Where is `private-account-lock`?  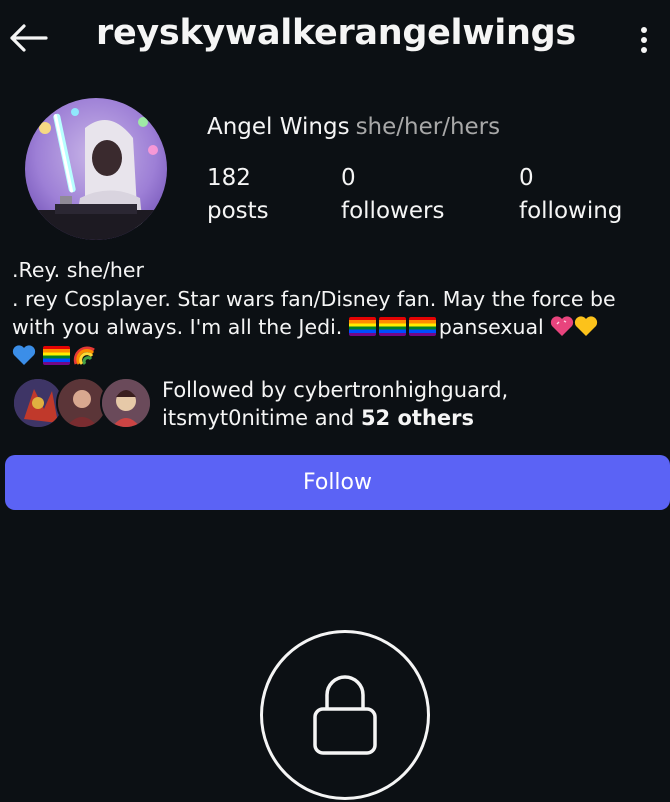
private-account-lock is located at coordinates (345, 715).